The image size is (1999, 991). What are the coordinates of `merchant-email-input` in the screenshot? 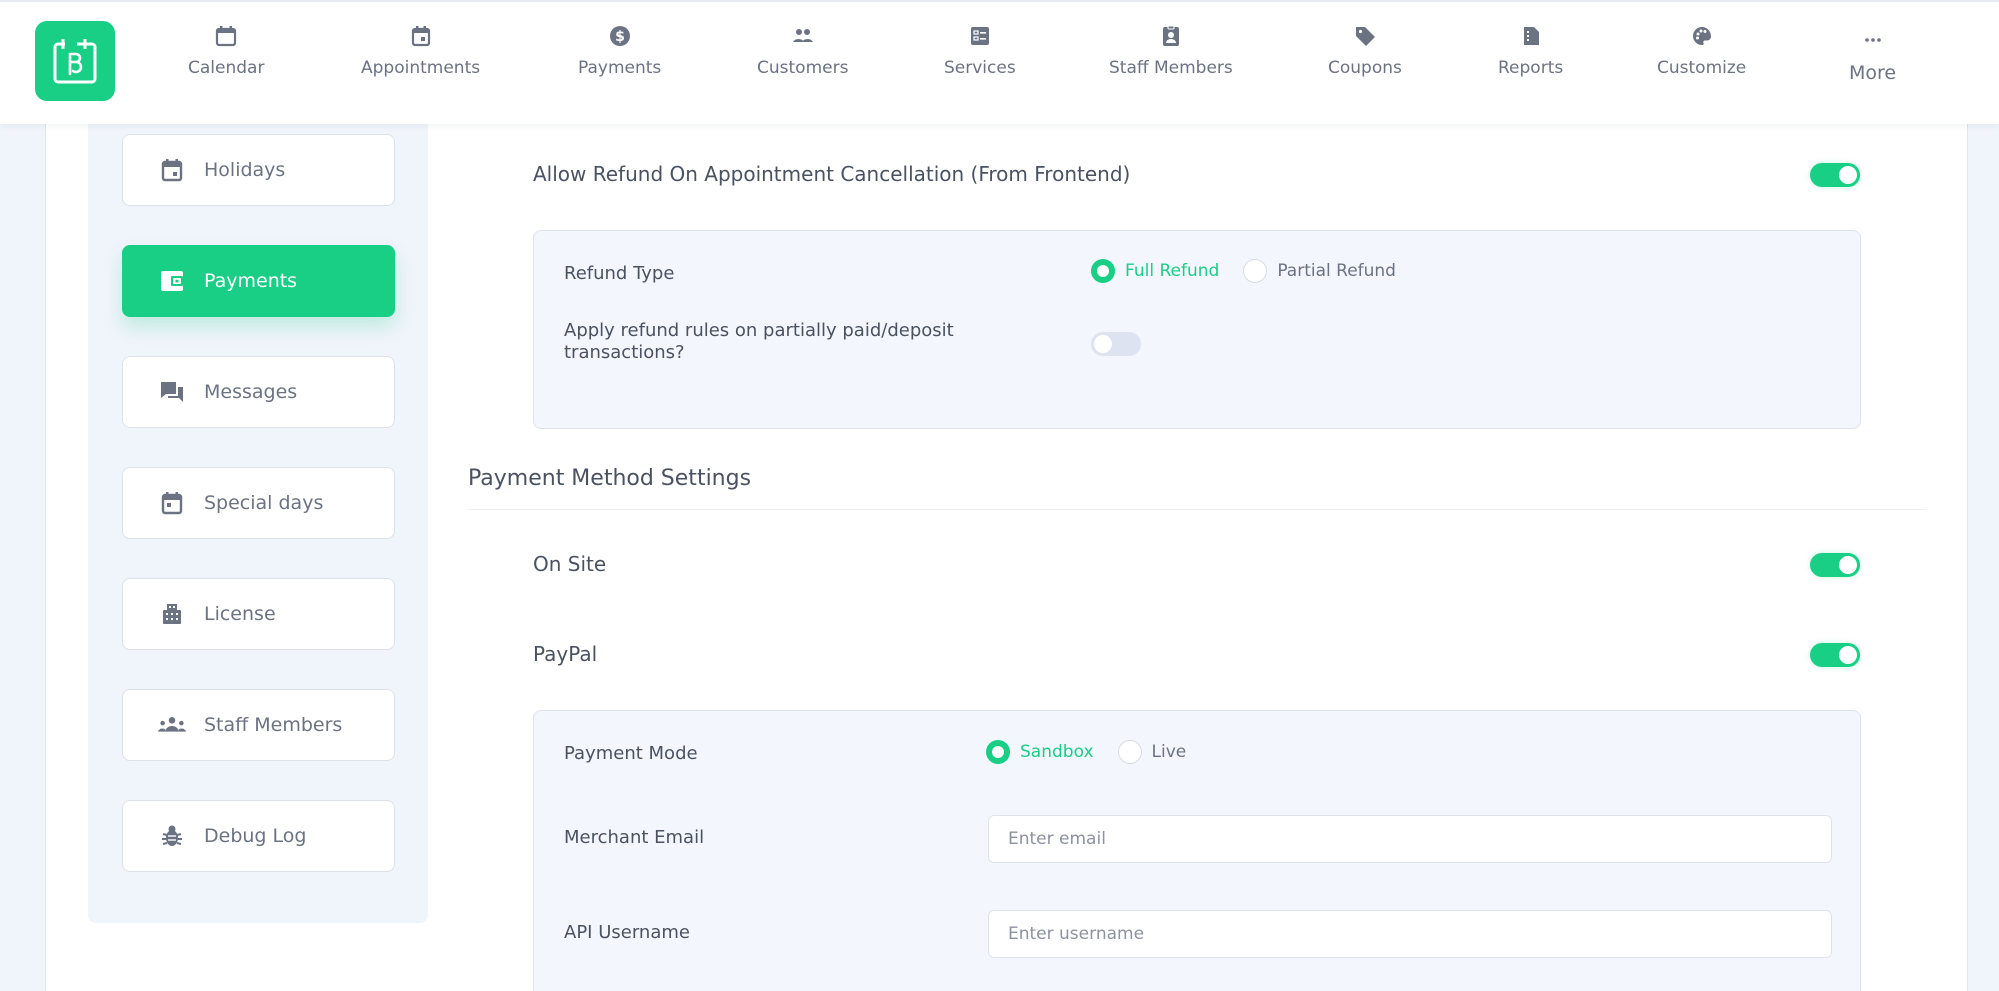 It's located at (1410, 839).